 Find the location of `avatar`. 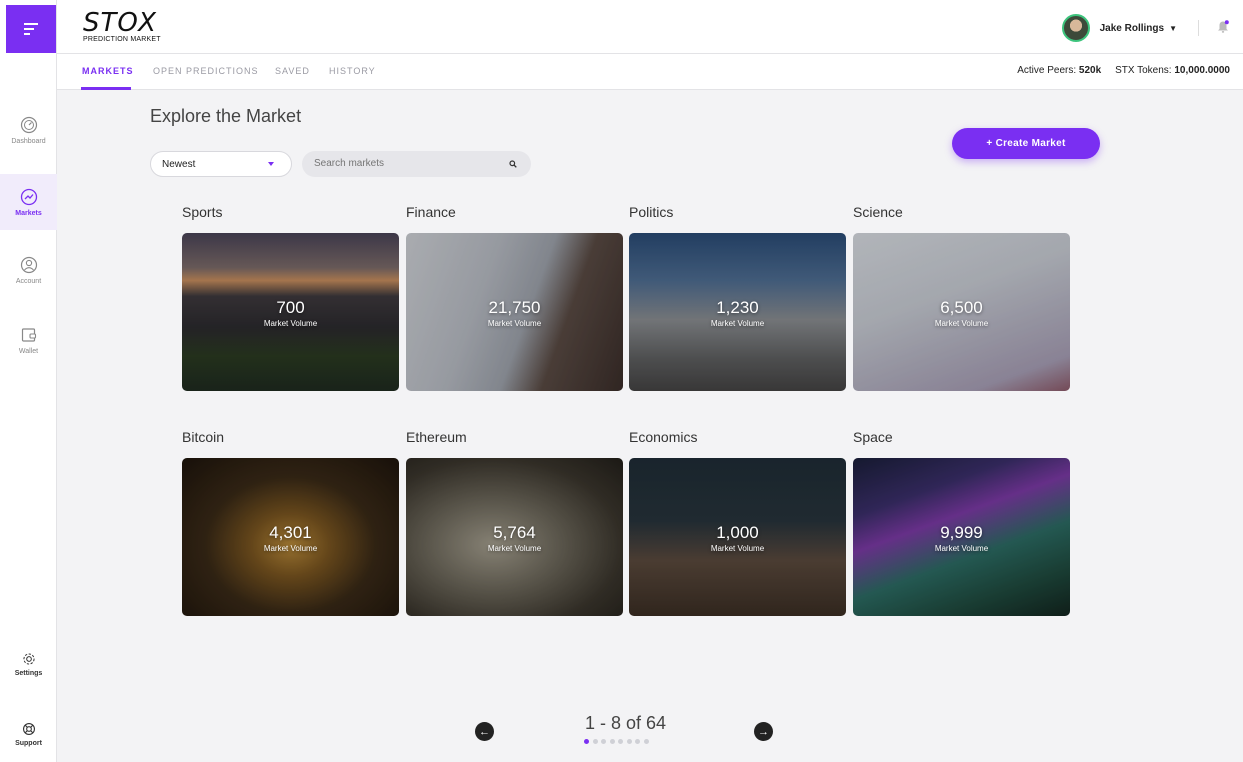

avatar is located at coordinates (1075, 28).